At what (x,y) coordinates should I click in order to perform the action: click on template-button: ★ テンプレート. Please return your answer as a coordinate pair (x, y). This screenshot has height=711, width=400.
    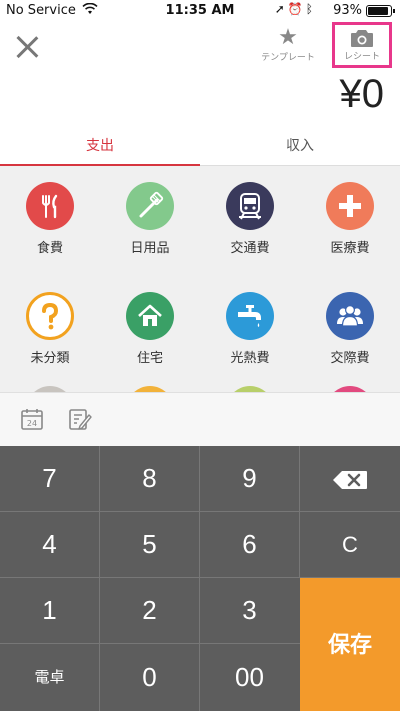
    Looking at the image, I should click on (288, 46).